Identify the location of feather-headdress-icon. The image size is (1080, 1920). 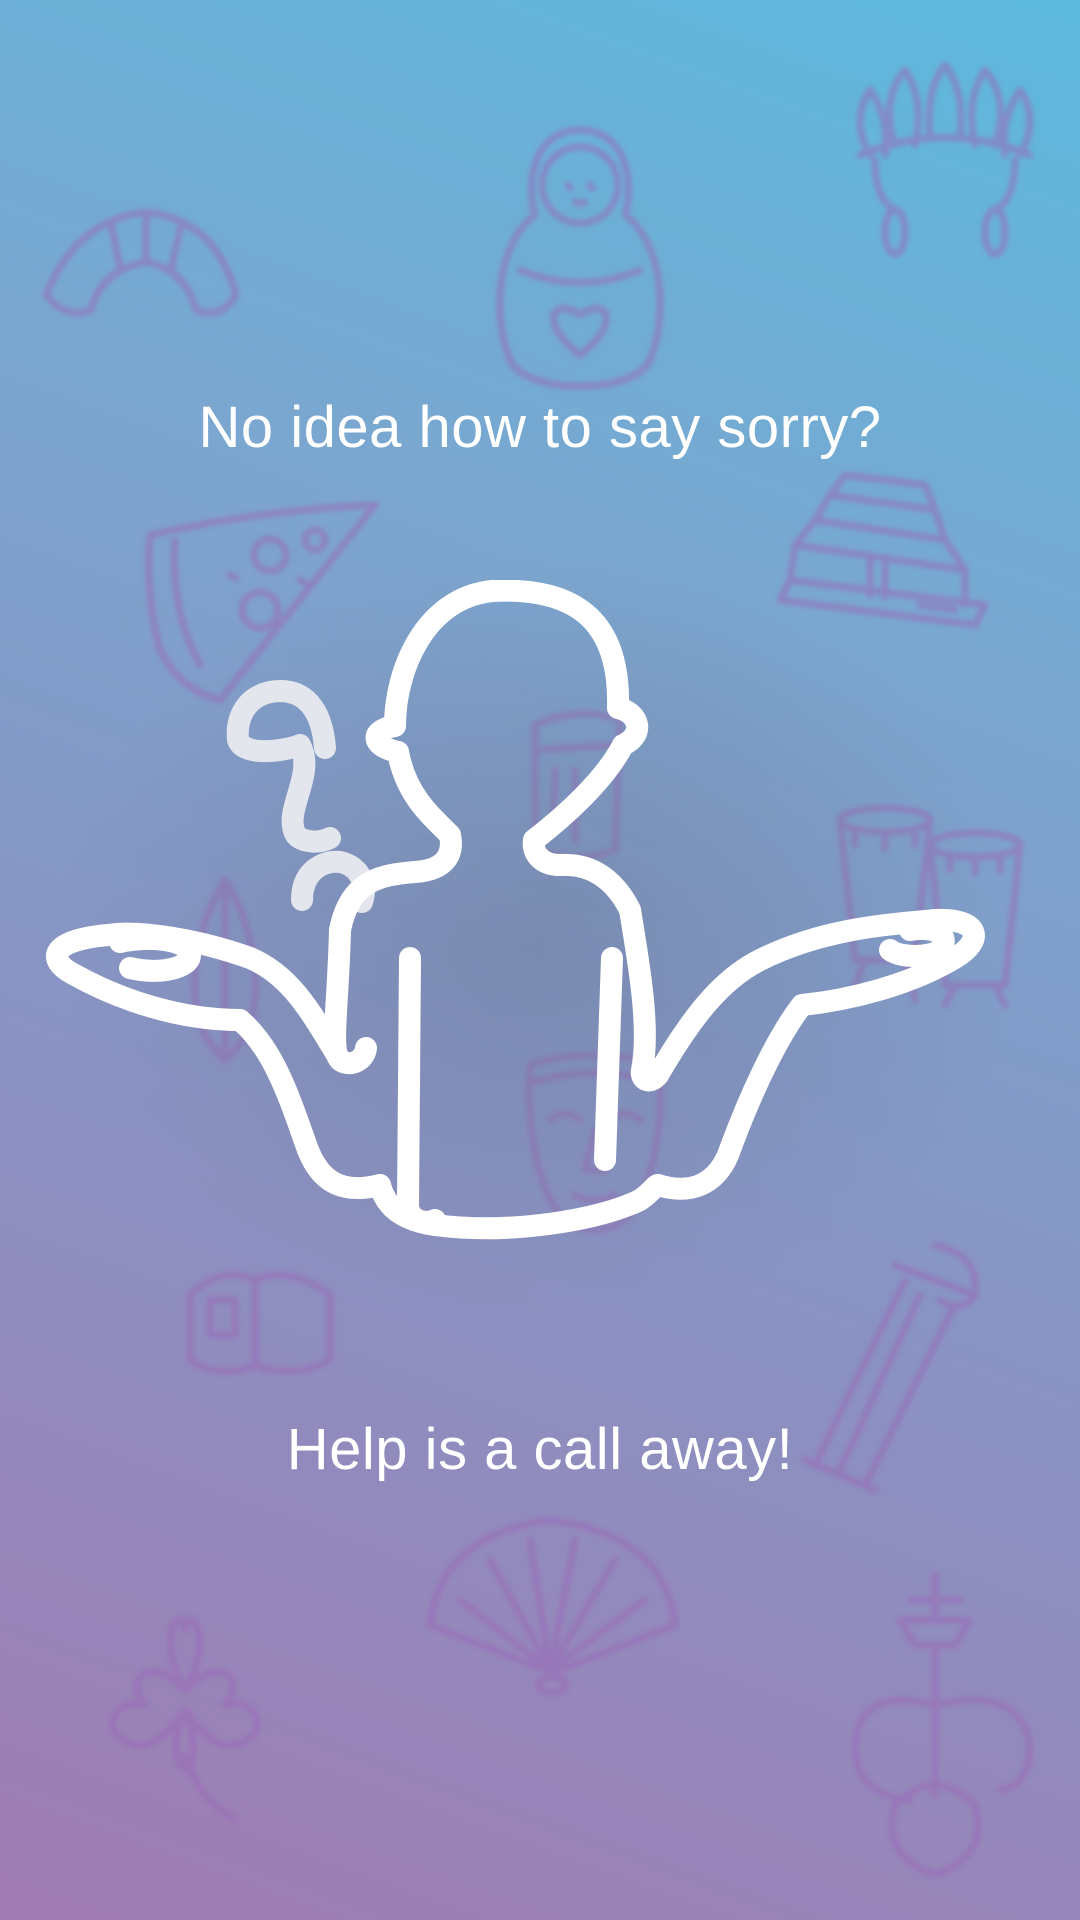
(945, 159).